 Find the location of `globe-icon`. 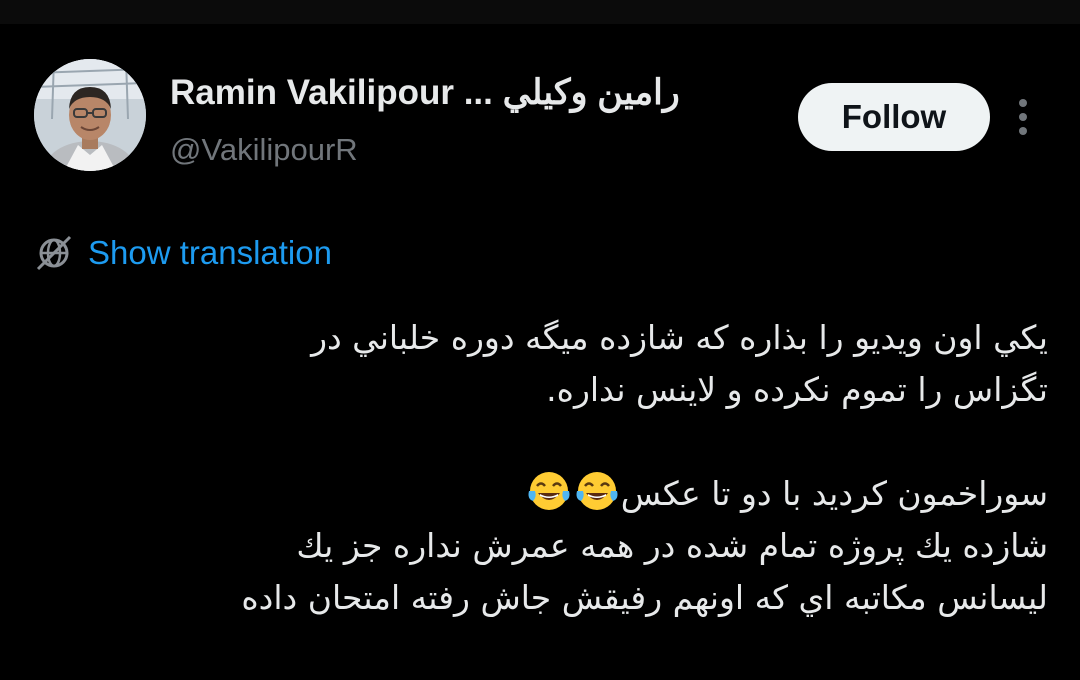

globe-icon is located at coordinates (54, 253).